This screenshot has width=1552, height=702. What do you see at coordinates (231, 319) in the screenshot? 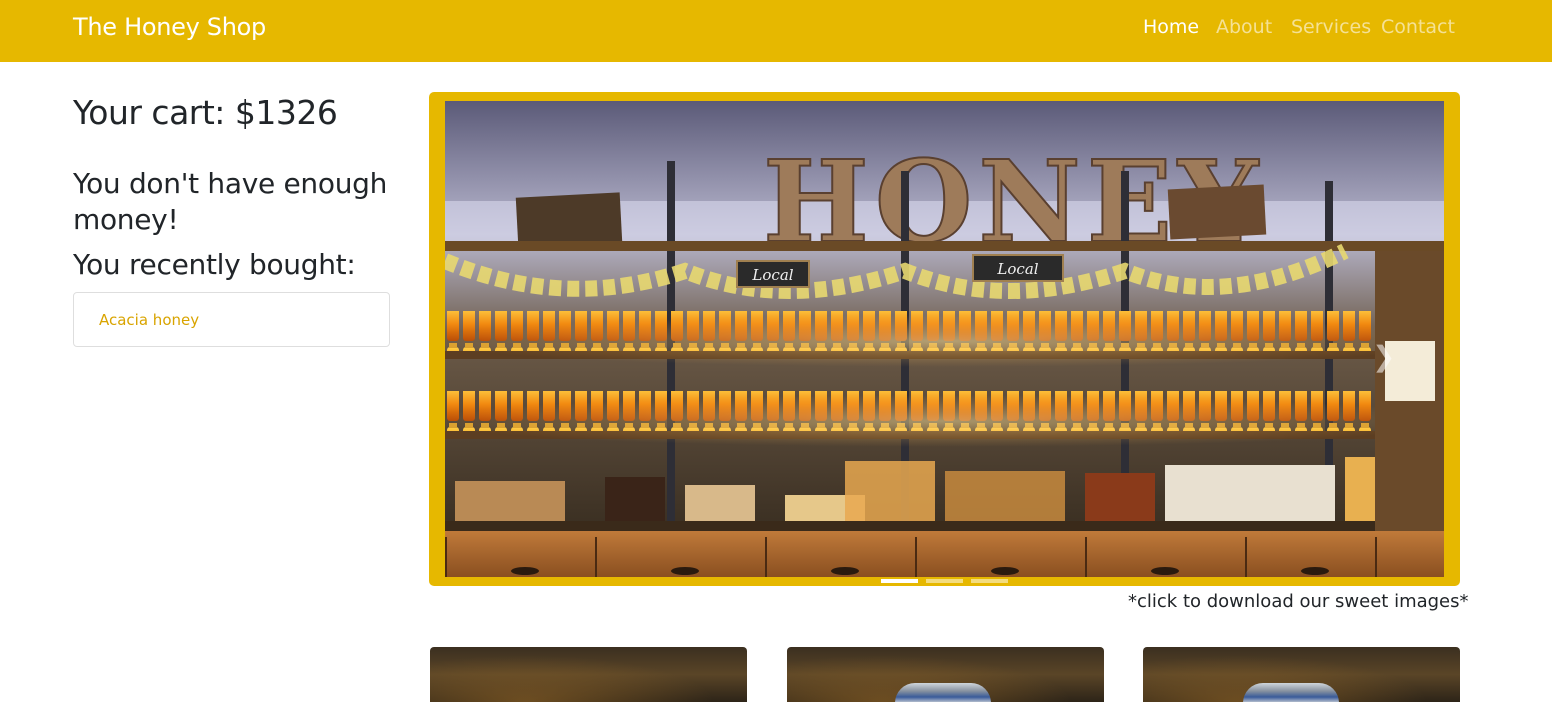
I see `recent-purchases-list: Acacia honey` at bounding box center [231, 319].